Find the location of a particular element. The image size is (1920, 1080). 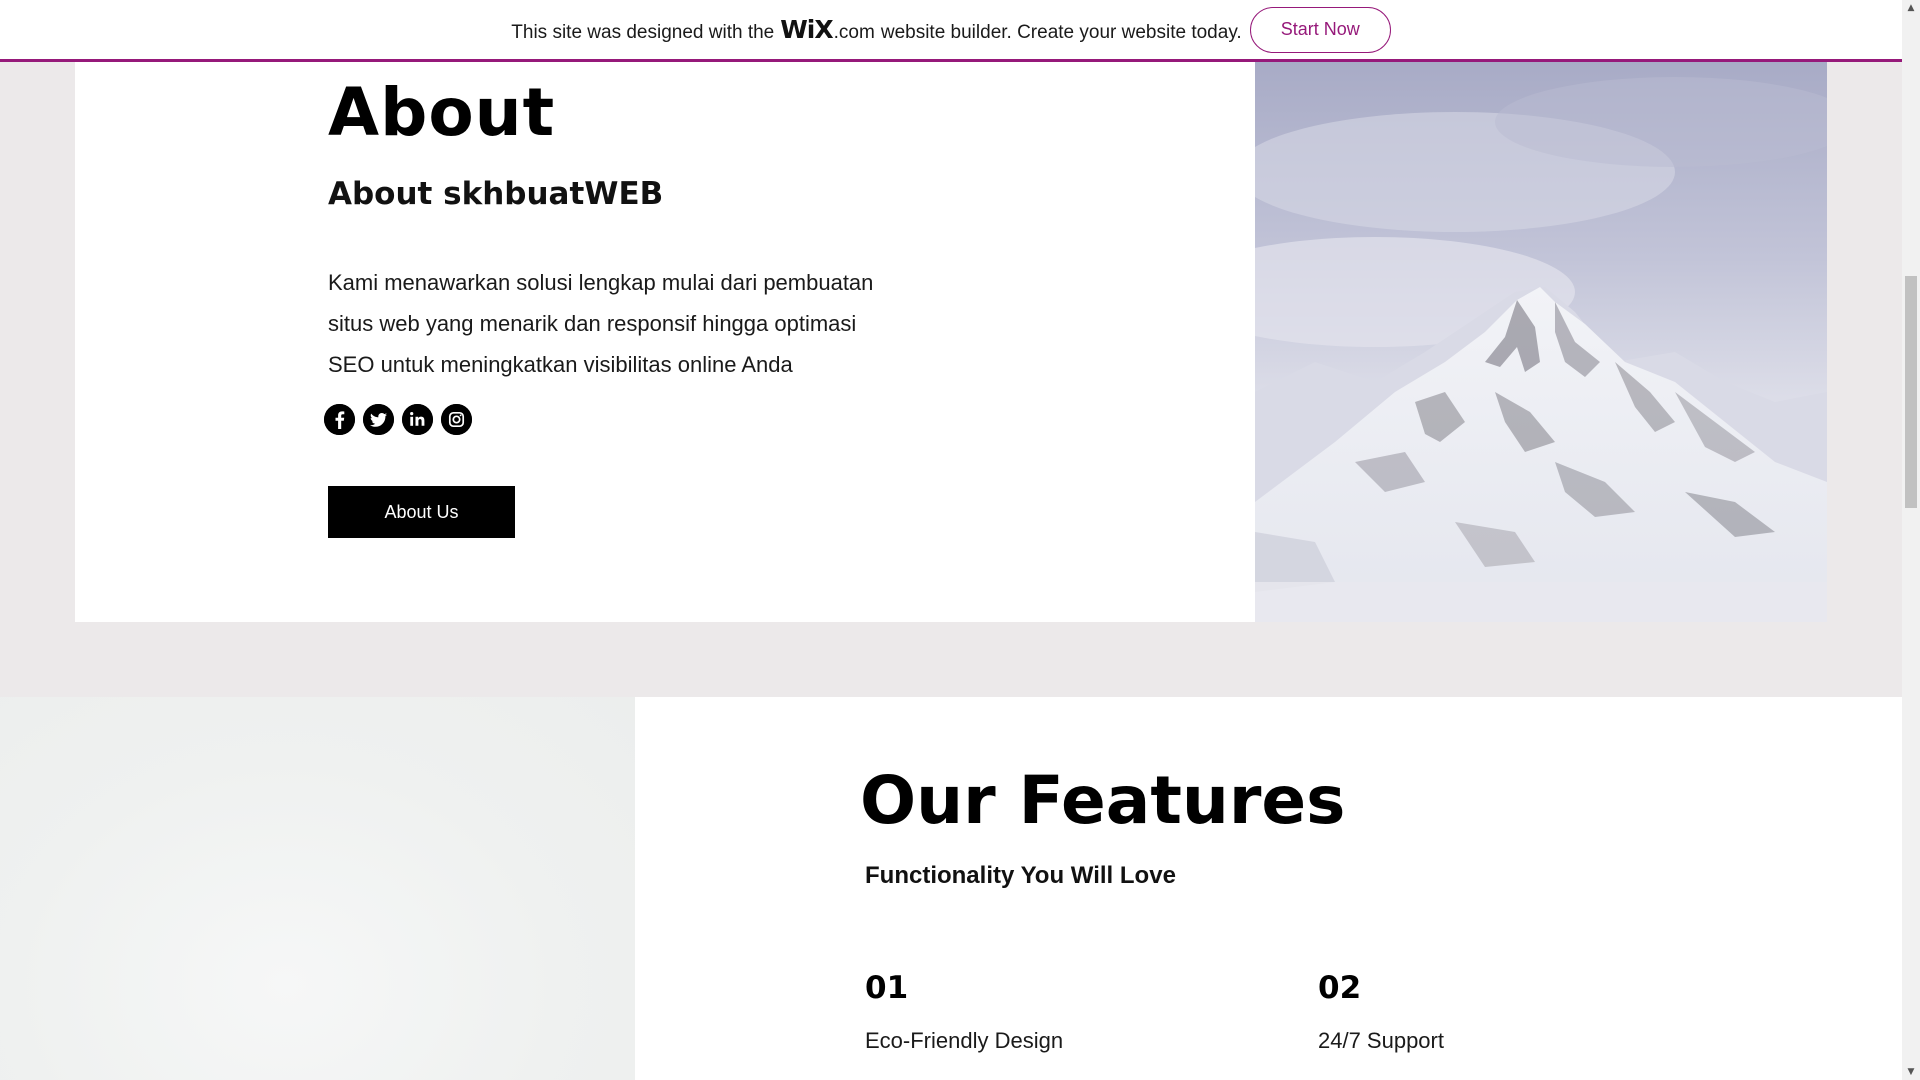

feature-number-2: 02 is located at coordinates (1340, 988).